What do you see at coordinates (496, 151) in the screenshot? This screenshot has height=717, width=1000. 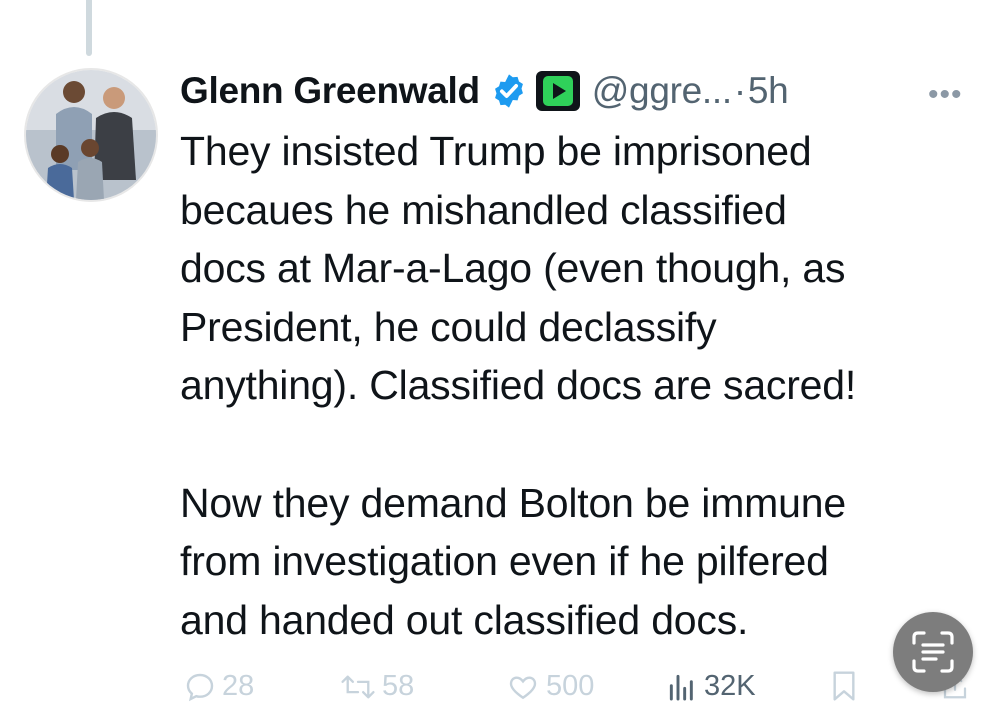 I see `tweet-text-line: They insisted Trump be imprisoned` at bounding box center [496, 151].